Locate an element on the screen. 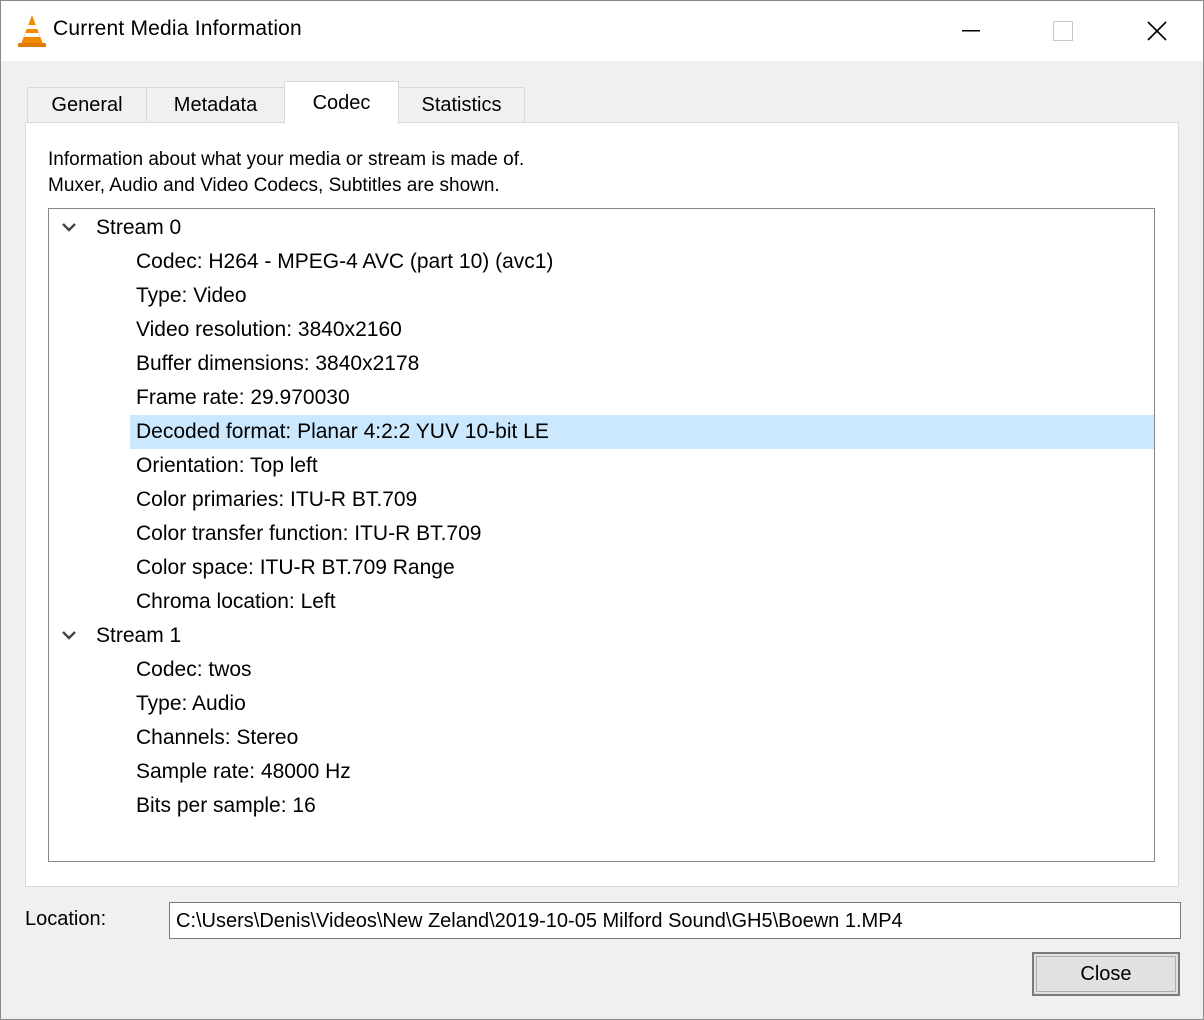 This screenshot has width=1204, height=1020. tree-item: Bits per sample: 16 is located at coordinates (601, 806).